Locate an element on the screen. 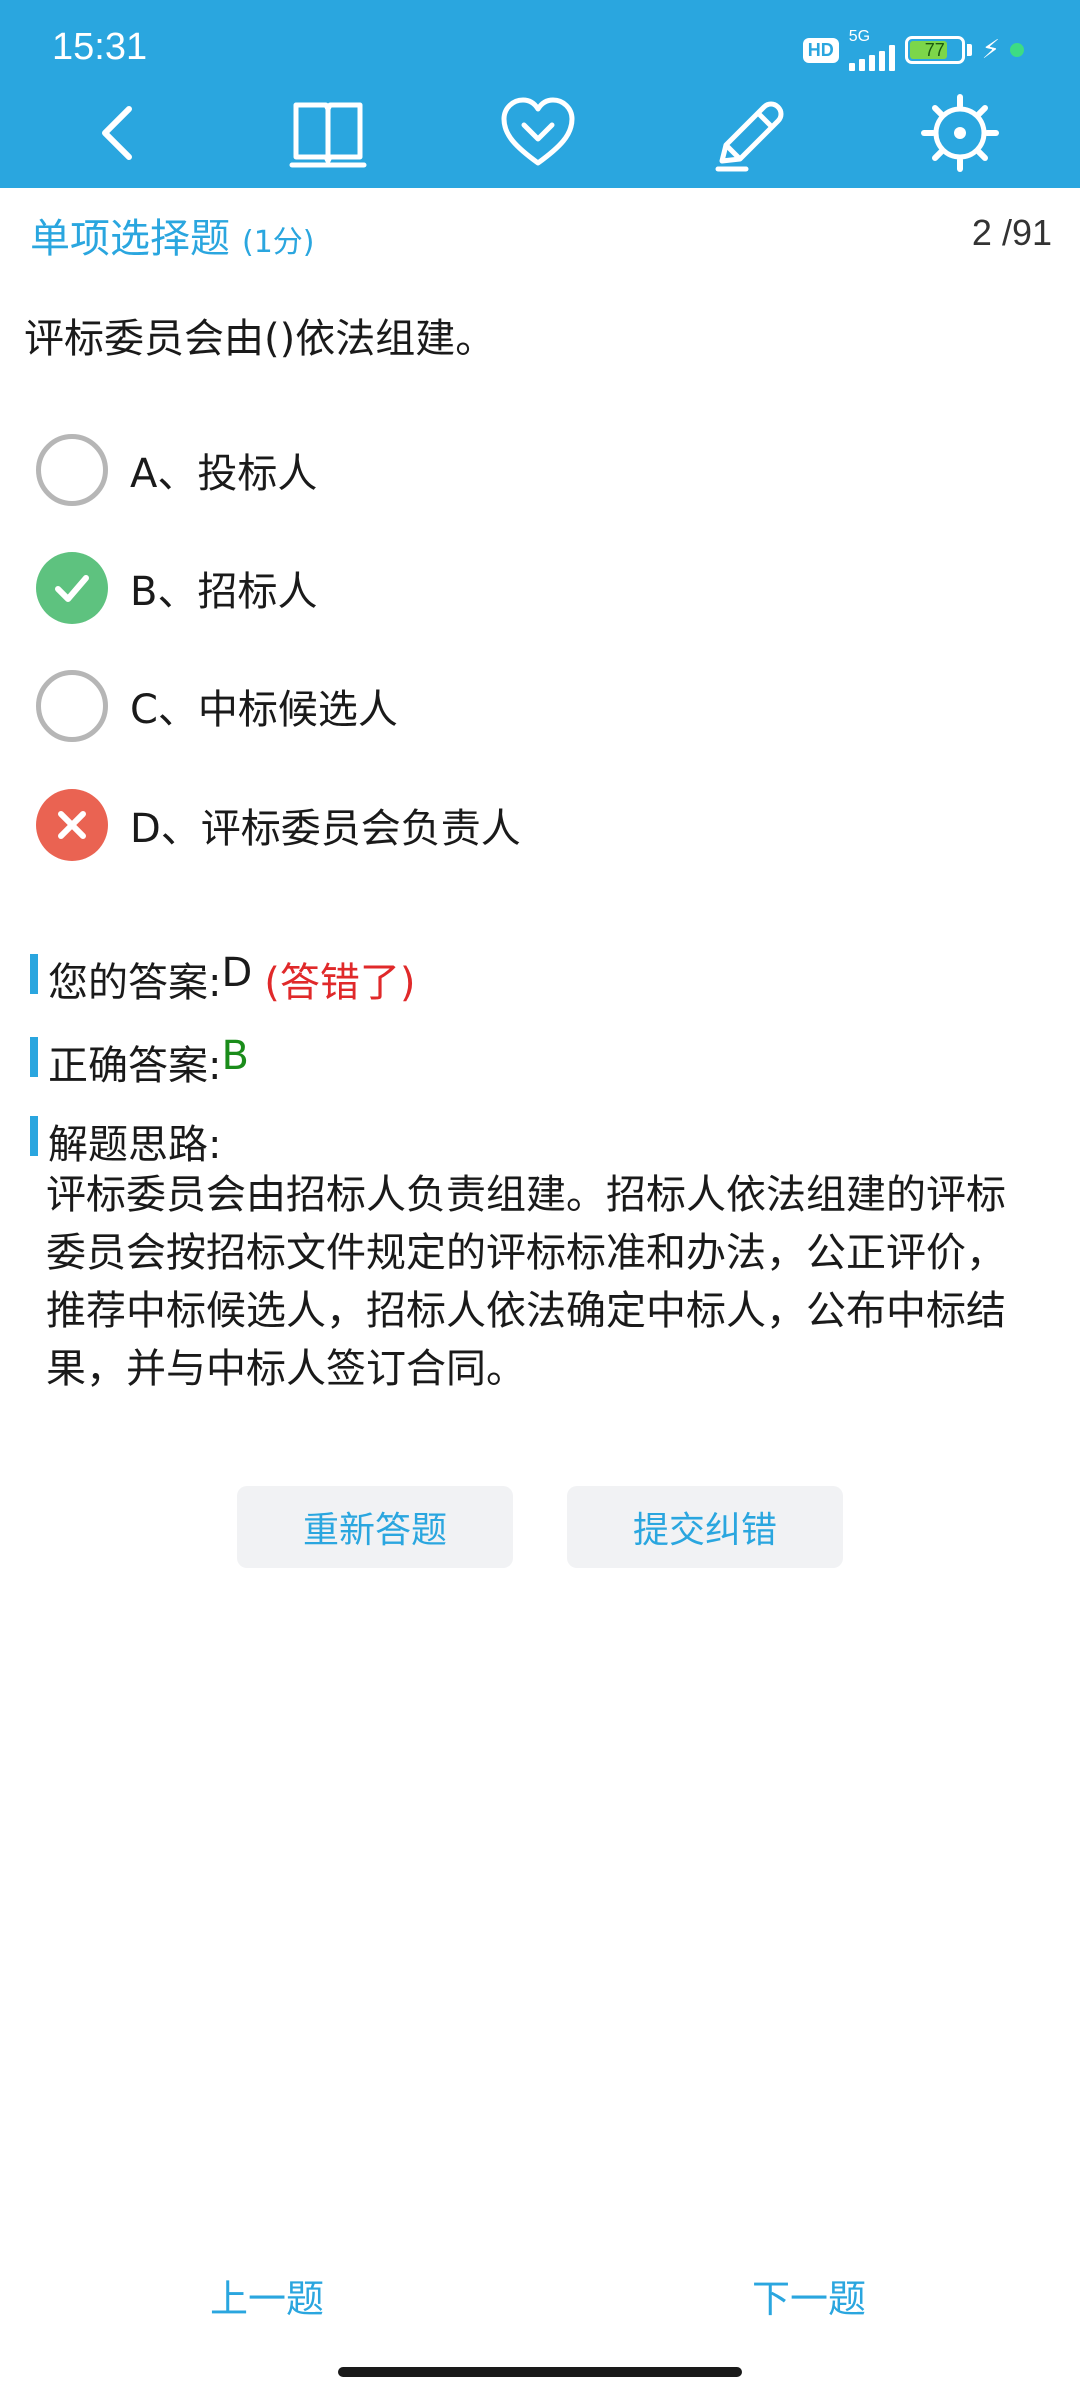 The image size is (1080, 2400). question-text: 评标委员会由()依法组建。 is located at coordinates (260, 339).